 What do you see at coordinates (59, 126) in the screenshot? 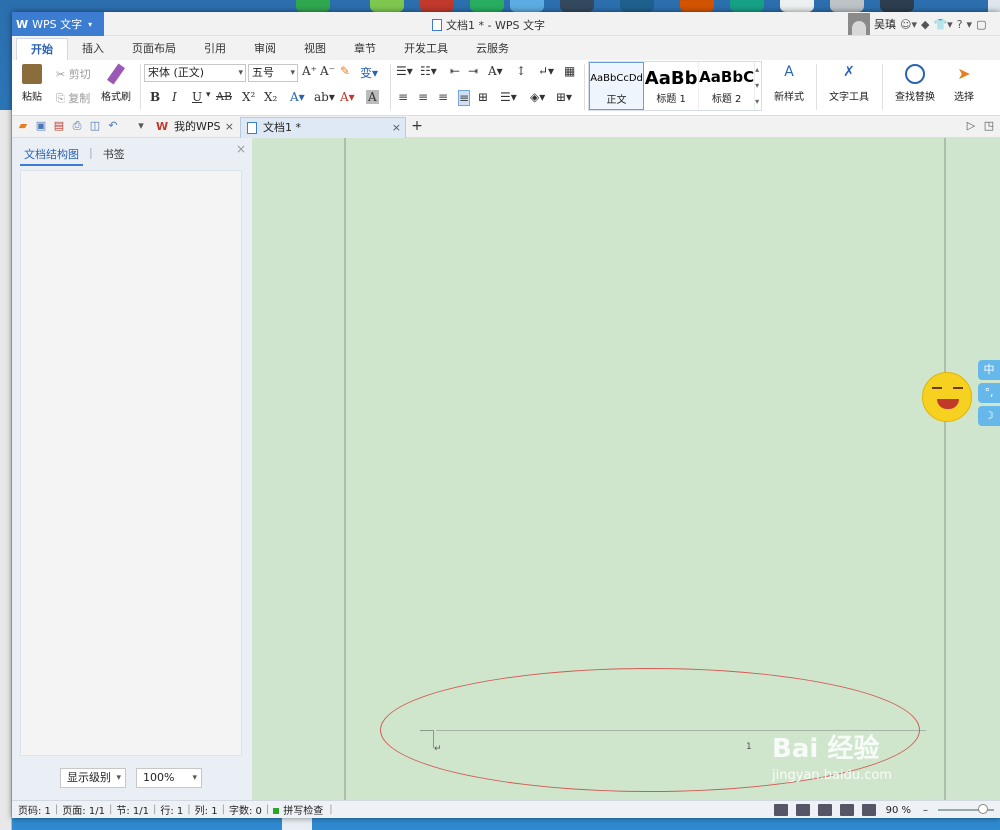
I see `export-pdf-icon: ▤` at bounding box center [59, 126].